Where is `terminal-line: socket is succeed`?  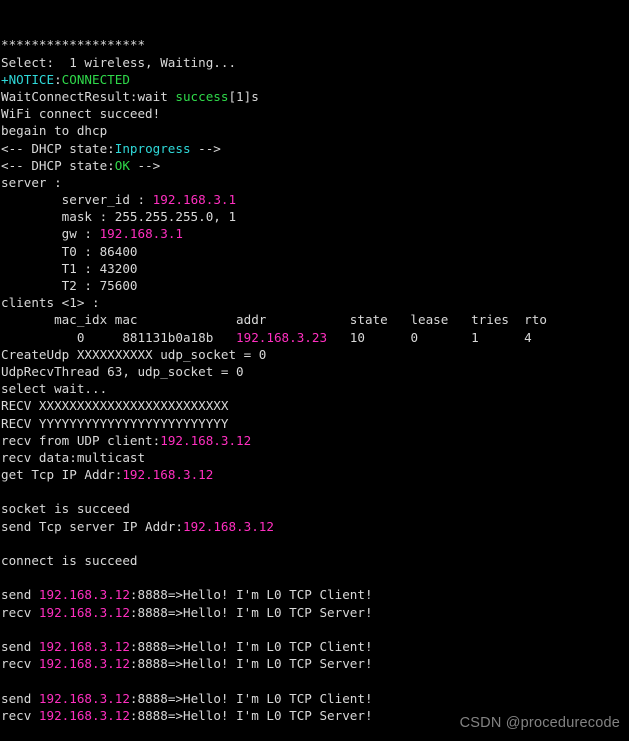
terminal-line: socket is succeed is located at coordinates (315, 508).